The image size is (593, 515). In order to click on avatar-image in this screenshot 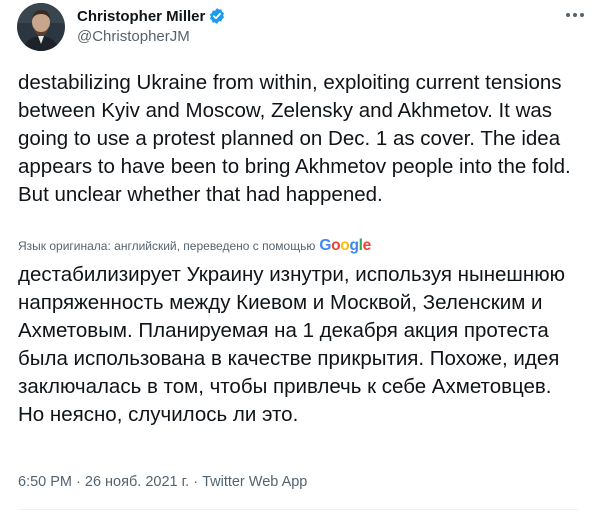, I will do `click(41, 27)`.